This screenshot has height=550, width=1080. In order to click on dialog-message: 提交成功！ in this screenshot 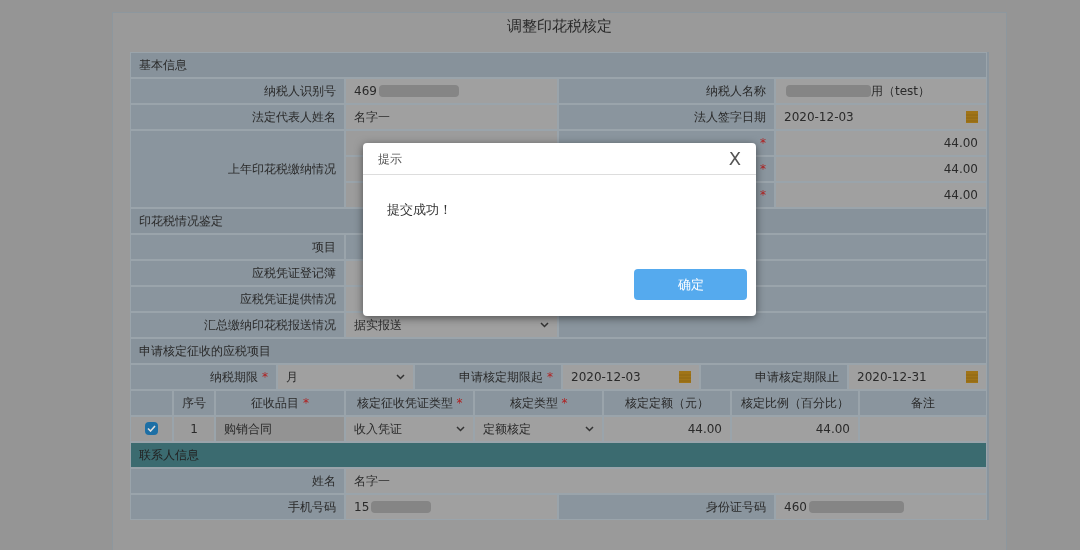, I will do `click(419, 209)`.